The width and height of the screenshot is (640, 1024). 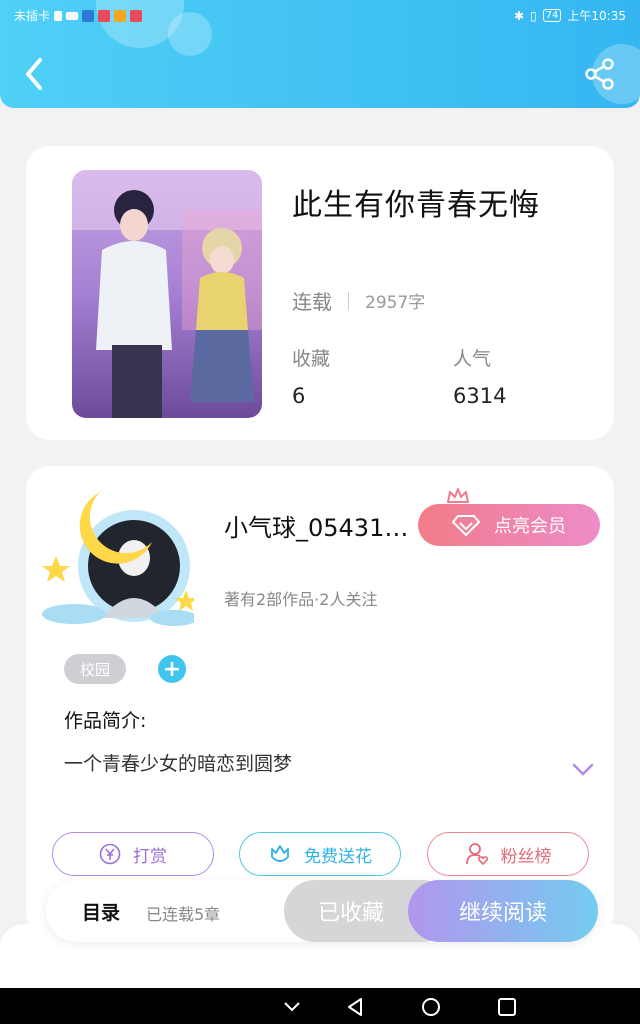 What do you see at coordinates (280, 853) in the screenshot?
I see `flower-icon` at bounding box center [280, 853].